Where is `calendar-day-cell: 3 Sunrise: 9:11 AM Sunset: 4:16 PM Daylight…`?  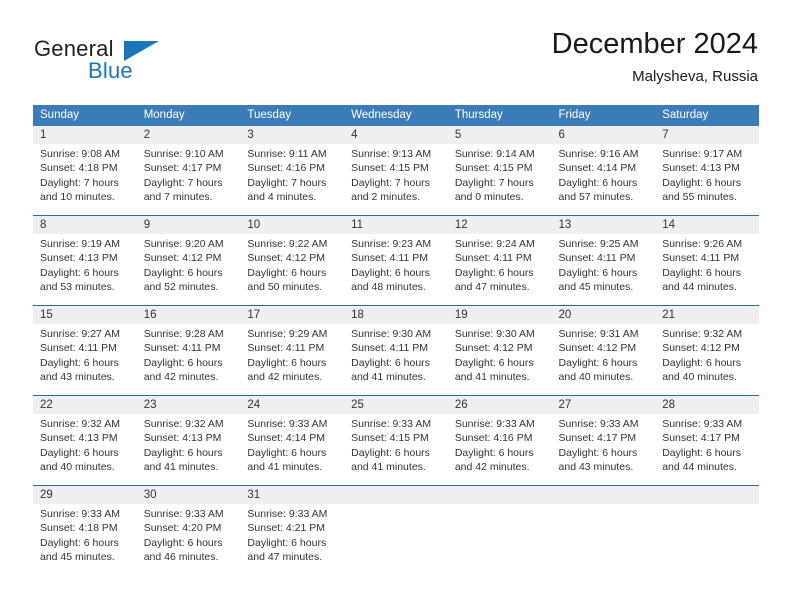
calendar-day-cell: 3 Sunrise: 9:11 AM Sunset: 4:16 PM Daylight… is located at coordinates (292, 171).